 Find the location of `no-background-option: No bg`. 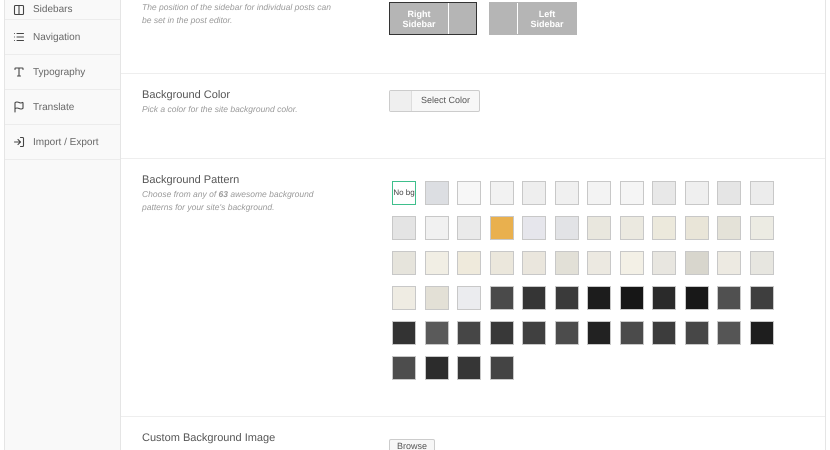

no-background-option: No bg is located at coordinates (404, 193).